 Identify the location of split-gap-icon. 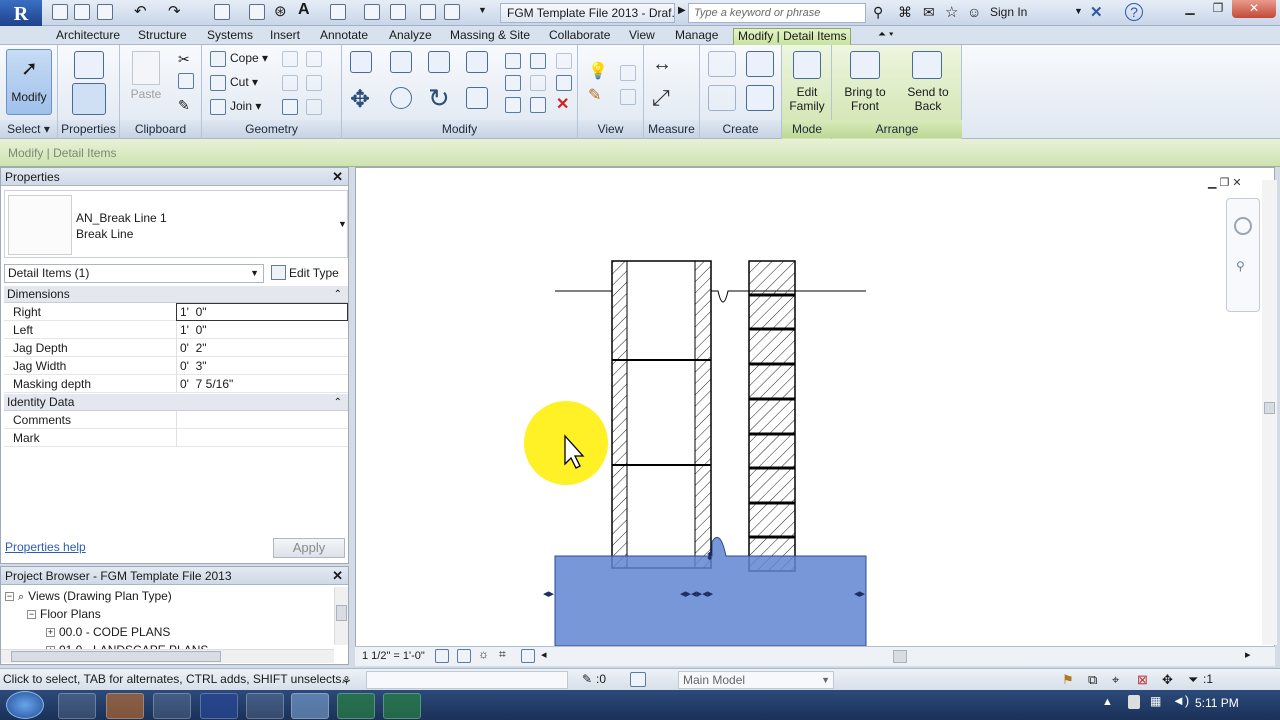
(538, 61).